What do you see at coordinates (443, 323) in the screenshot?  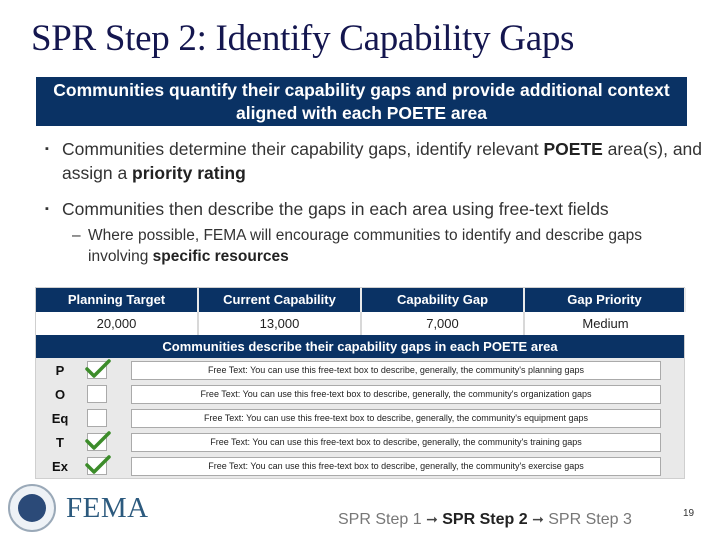 I see `value-capability-gap: 7,000` at bounding box center [443, 323].